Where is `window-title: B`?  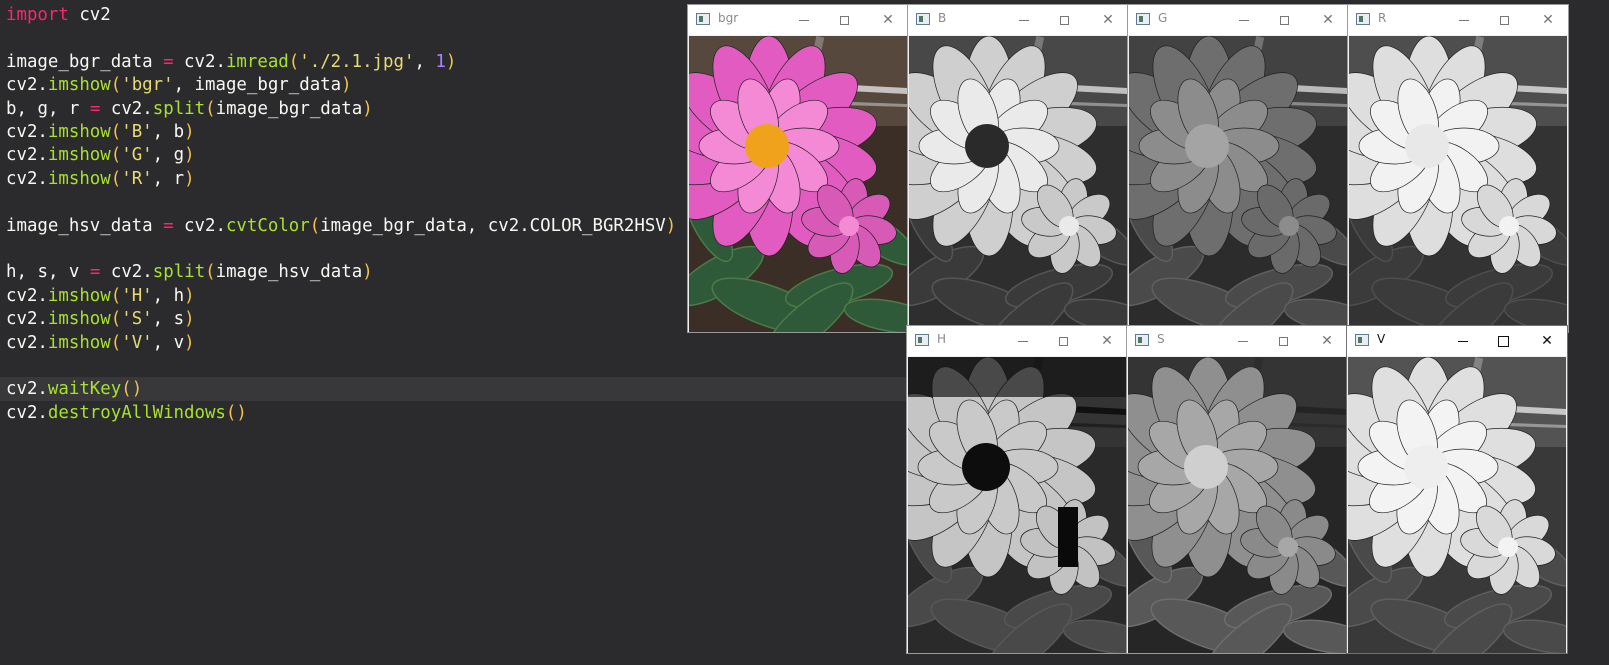 window-title: B is located at coordinates (942, 18).